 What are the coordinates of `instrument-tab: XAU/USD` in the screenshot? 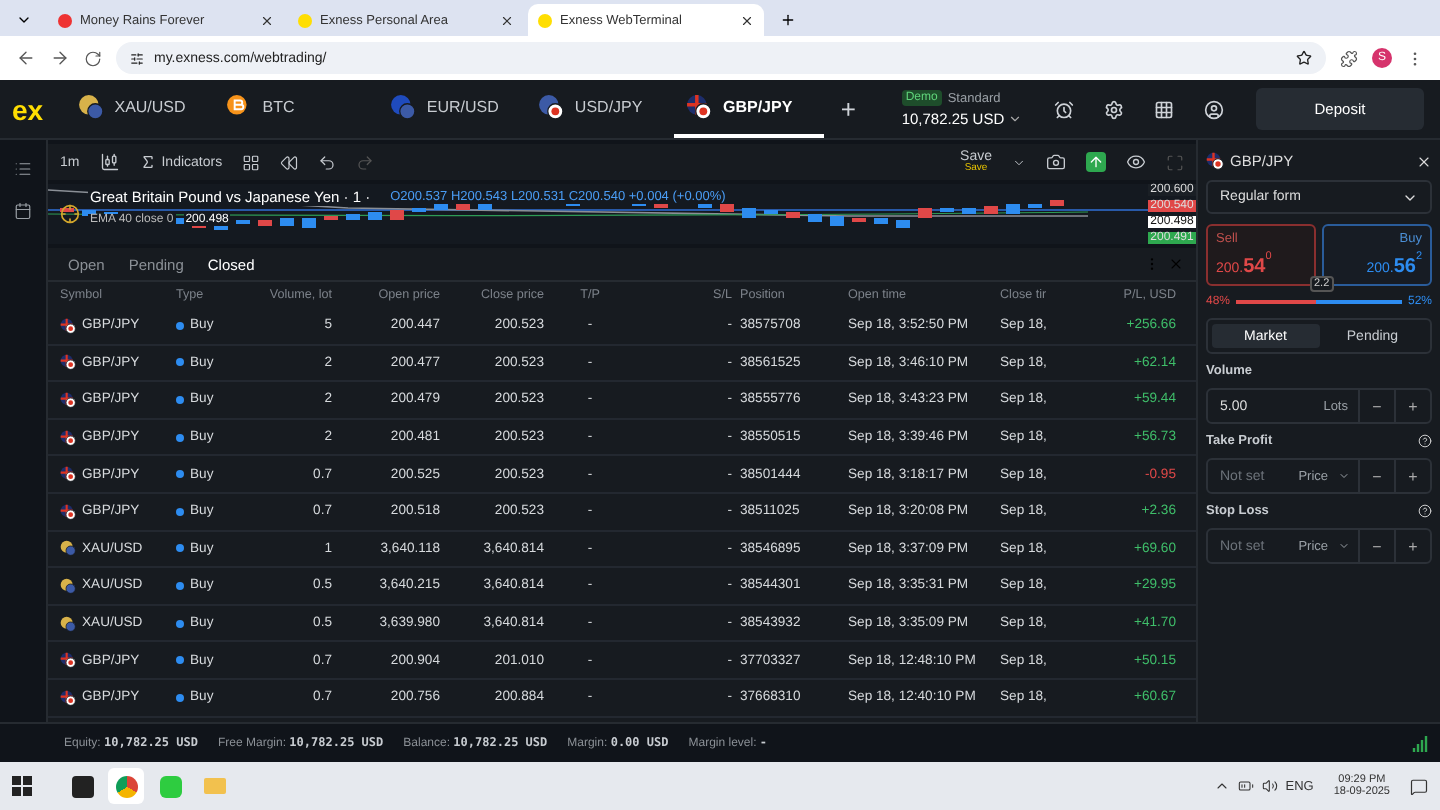 It's located at (140, 109).